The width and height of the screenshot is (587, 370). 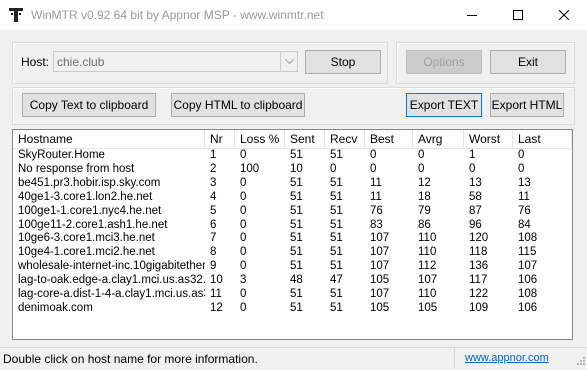 I want to click on minimize-icon, so click(x=472, y=15).